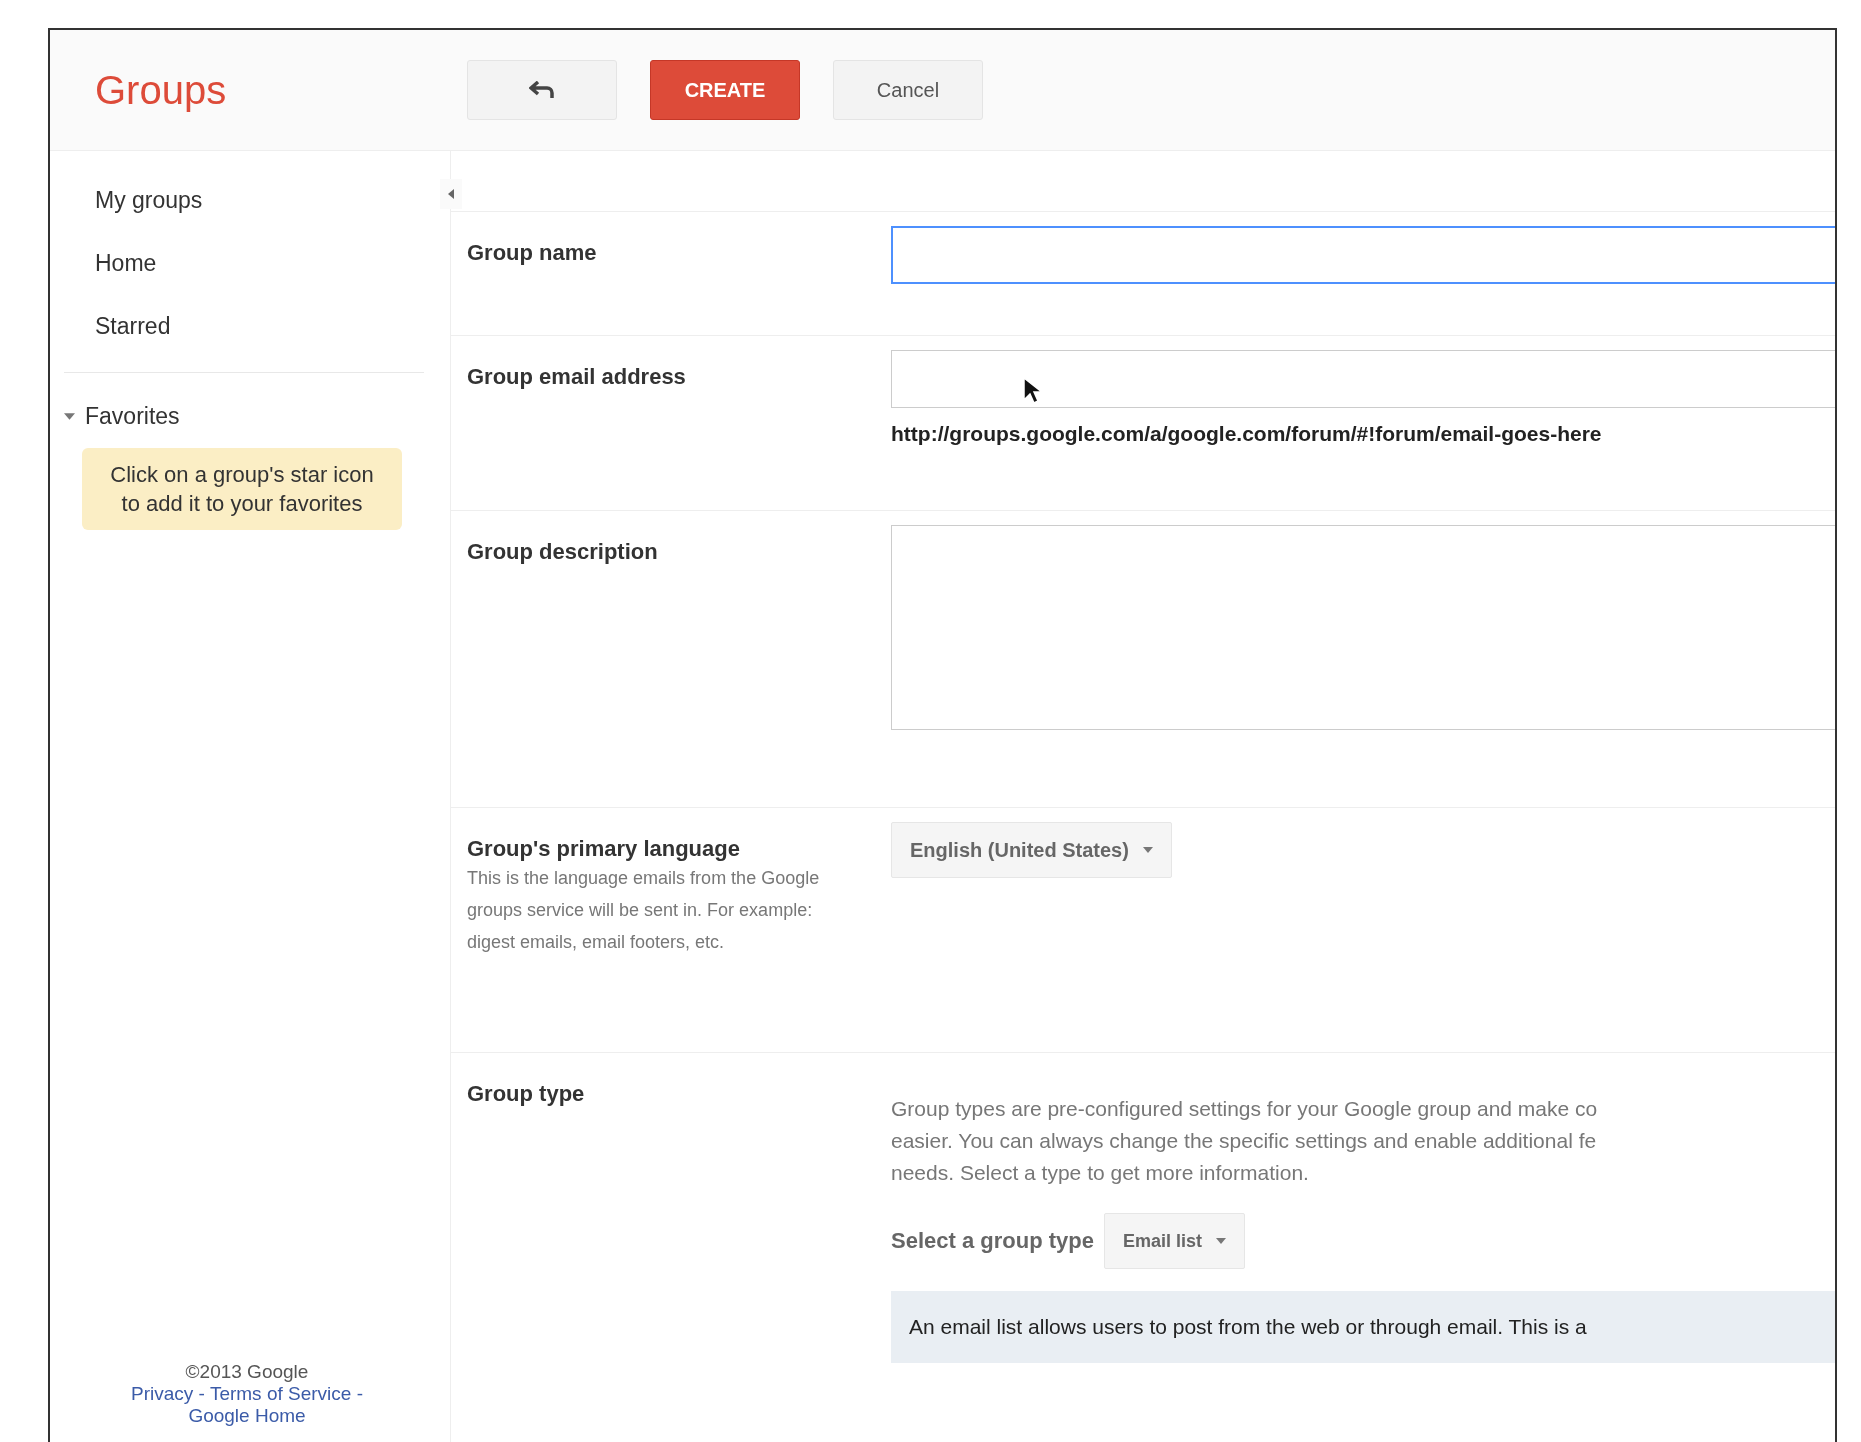  Describe the element at coordinates (1363, 379) in the screenshot. I see `group-email-input` at that location.